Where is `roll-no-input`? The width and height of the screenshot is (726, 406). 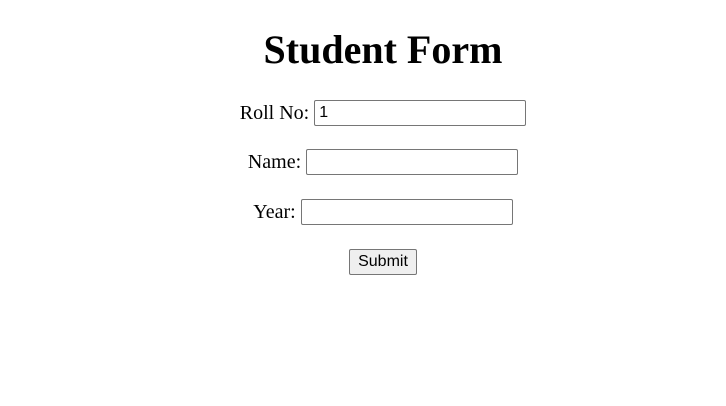
roll-no-input is located at coordinates (420, 113).